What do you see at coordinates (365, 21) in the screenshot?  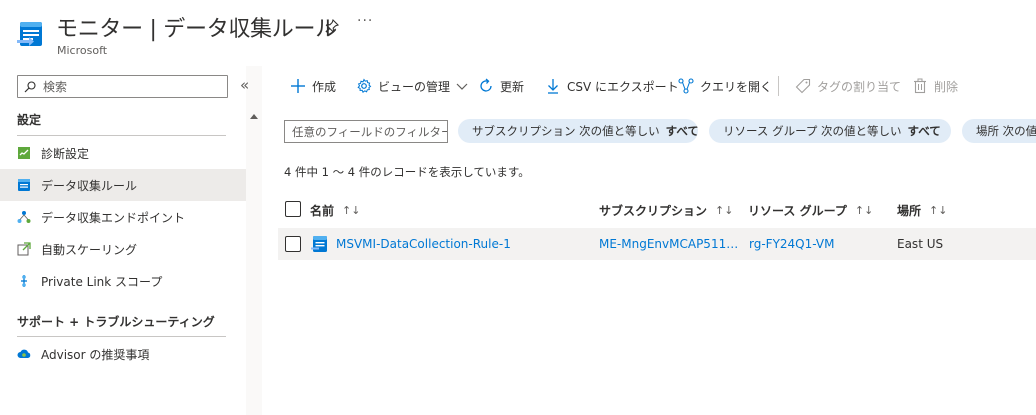 I see `more-options-icon: ···` at bounding box center [365, 21].